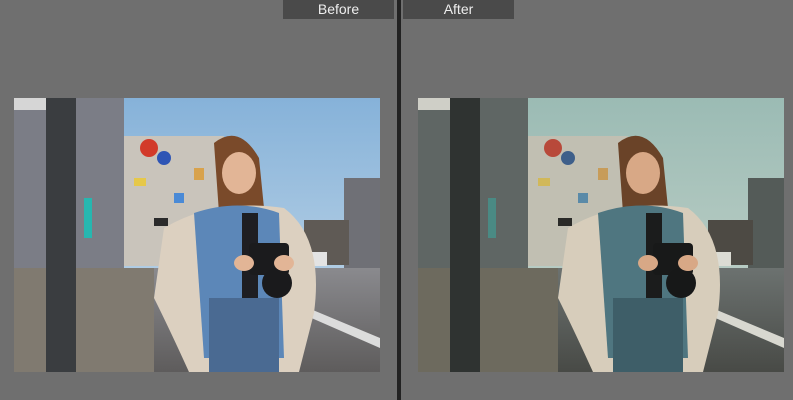 Image resolution: width=793 pixels, height=400 pixels. What do you see at coordinates (338, 9) in the screenshot?
I see `before-label: Before` at bounding box center [338, 9].